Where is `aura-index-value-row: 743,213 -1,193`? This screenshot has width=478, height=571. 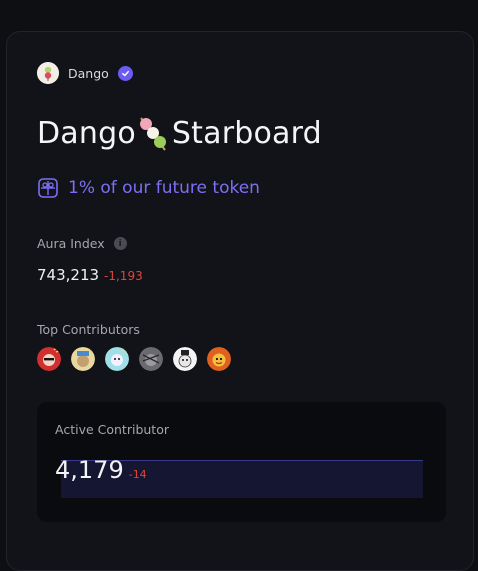
aura-index-value-row: 743,213 -1,193 is located at coordinates (90, 275).